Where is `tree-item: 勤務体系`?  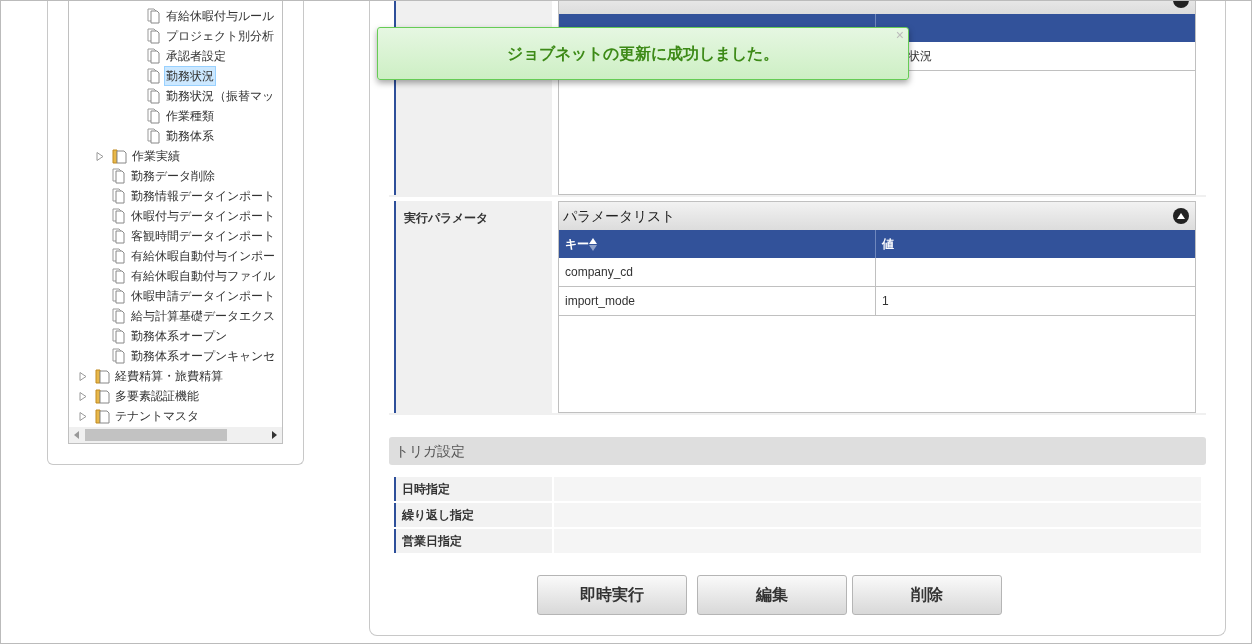
tree-item: 勤務体系 is located at coordinates (190, 136).